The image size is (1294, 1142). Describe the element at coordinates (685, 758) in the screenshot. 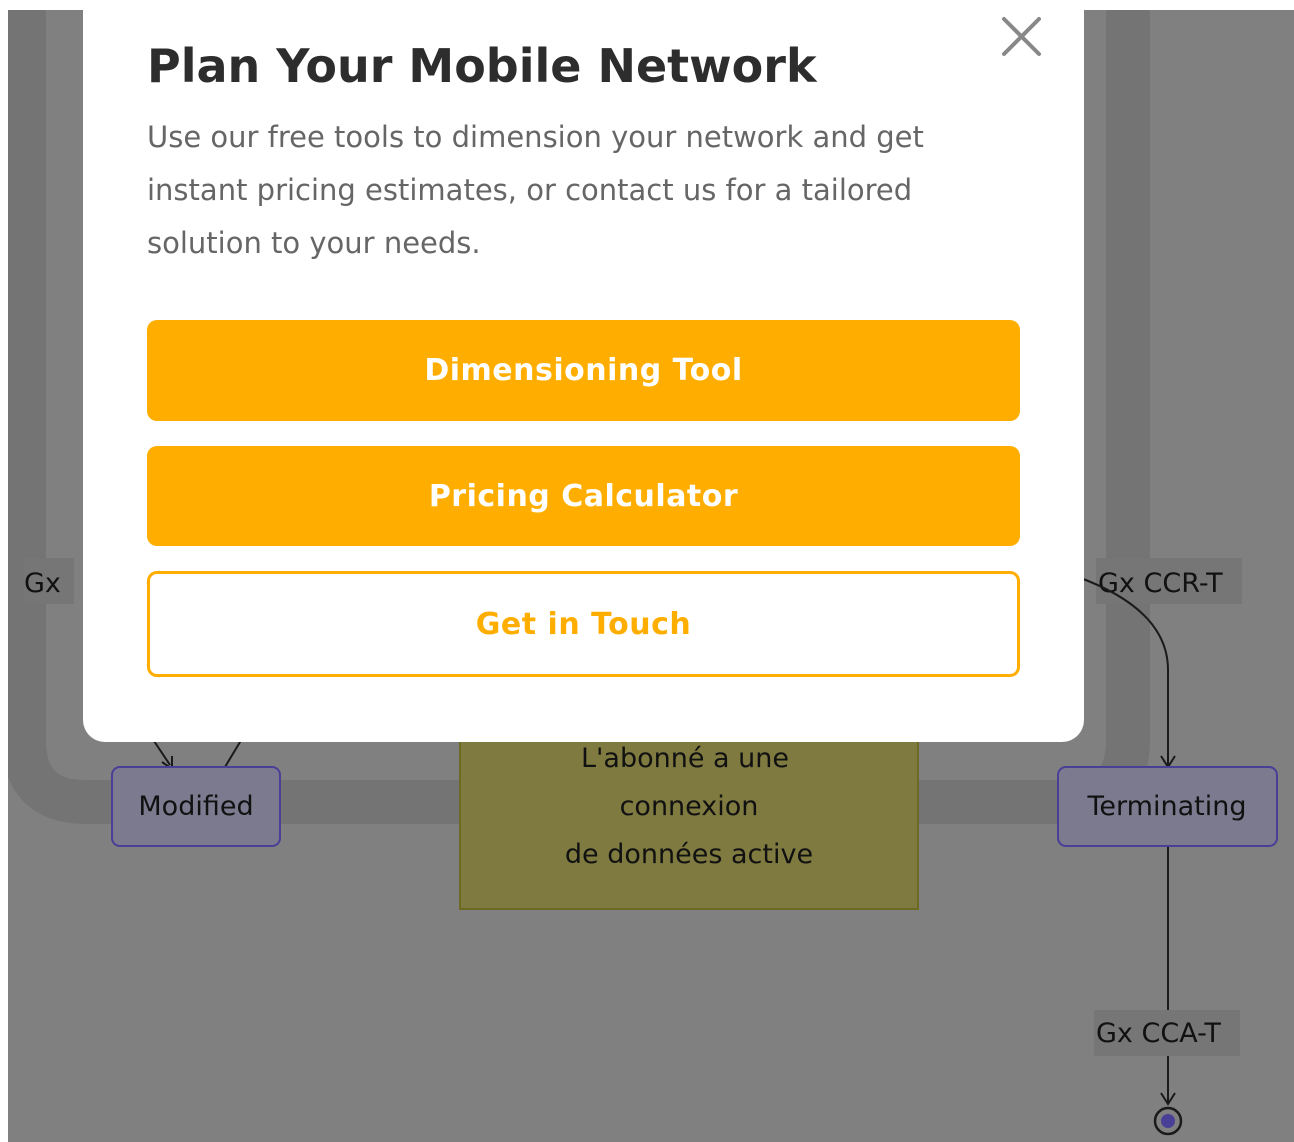

I see `note-line-1: L'abonné a une` at that location.